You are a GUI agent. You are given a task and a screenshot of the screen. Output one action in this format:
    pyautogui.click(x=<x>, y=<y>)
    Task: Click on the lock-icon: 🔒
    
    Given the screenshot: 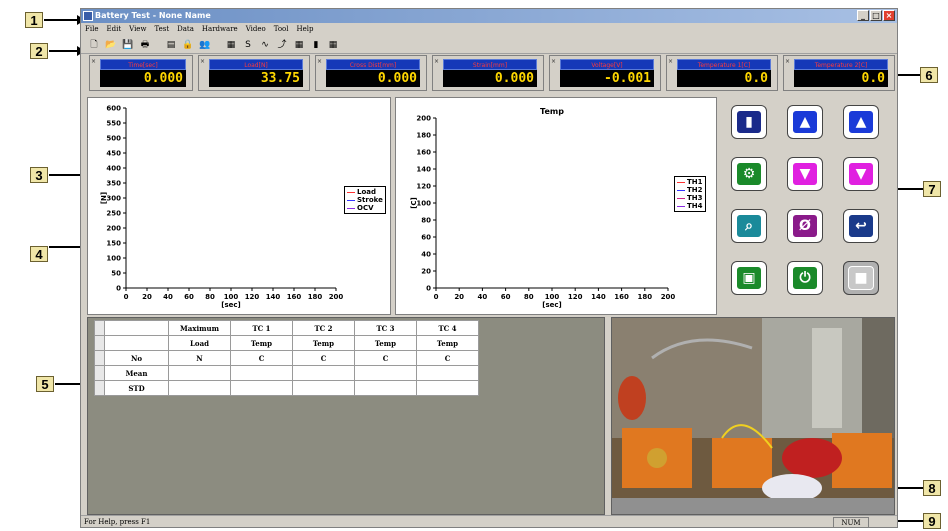 What is the action you would take?
    pyautogui.click(x=188, y=45)
    